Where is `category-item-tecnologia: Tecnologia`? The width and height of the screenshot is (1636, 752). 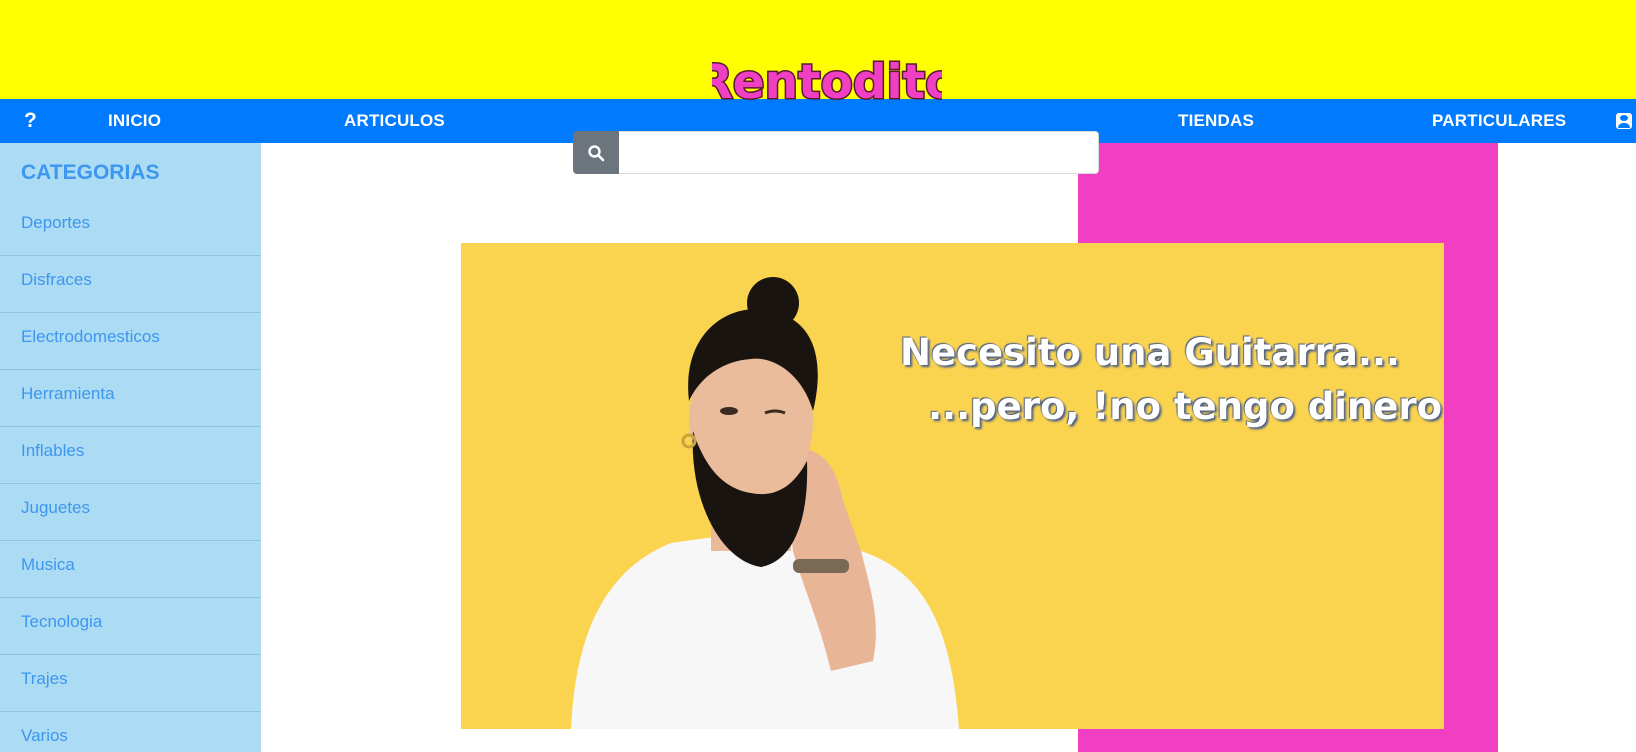 category-item-tecnologia: Tecnologia is located at coordinates (130, 626).